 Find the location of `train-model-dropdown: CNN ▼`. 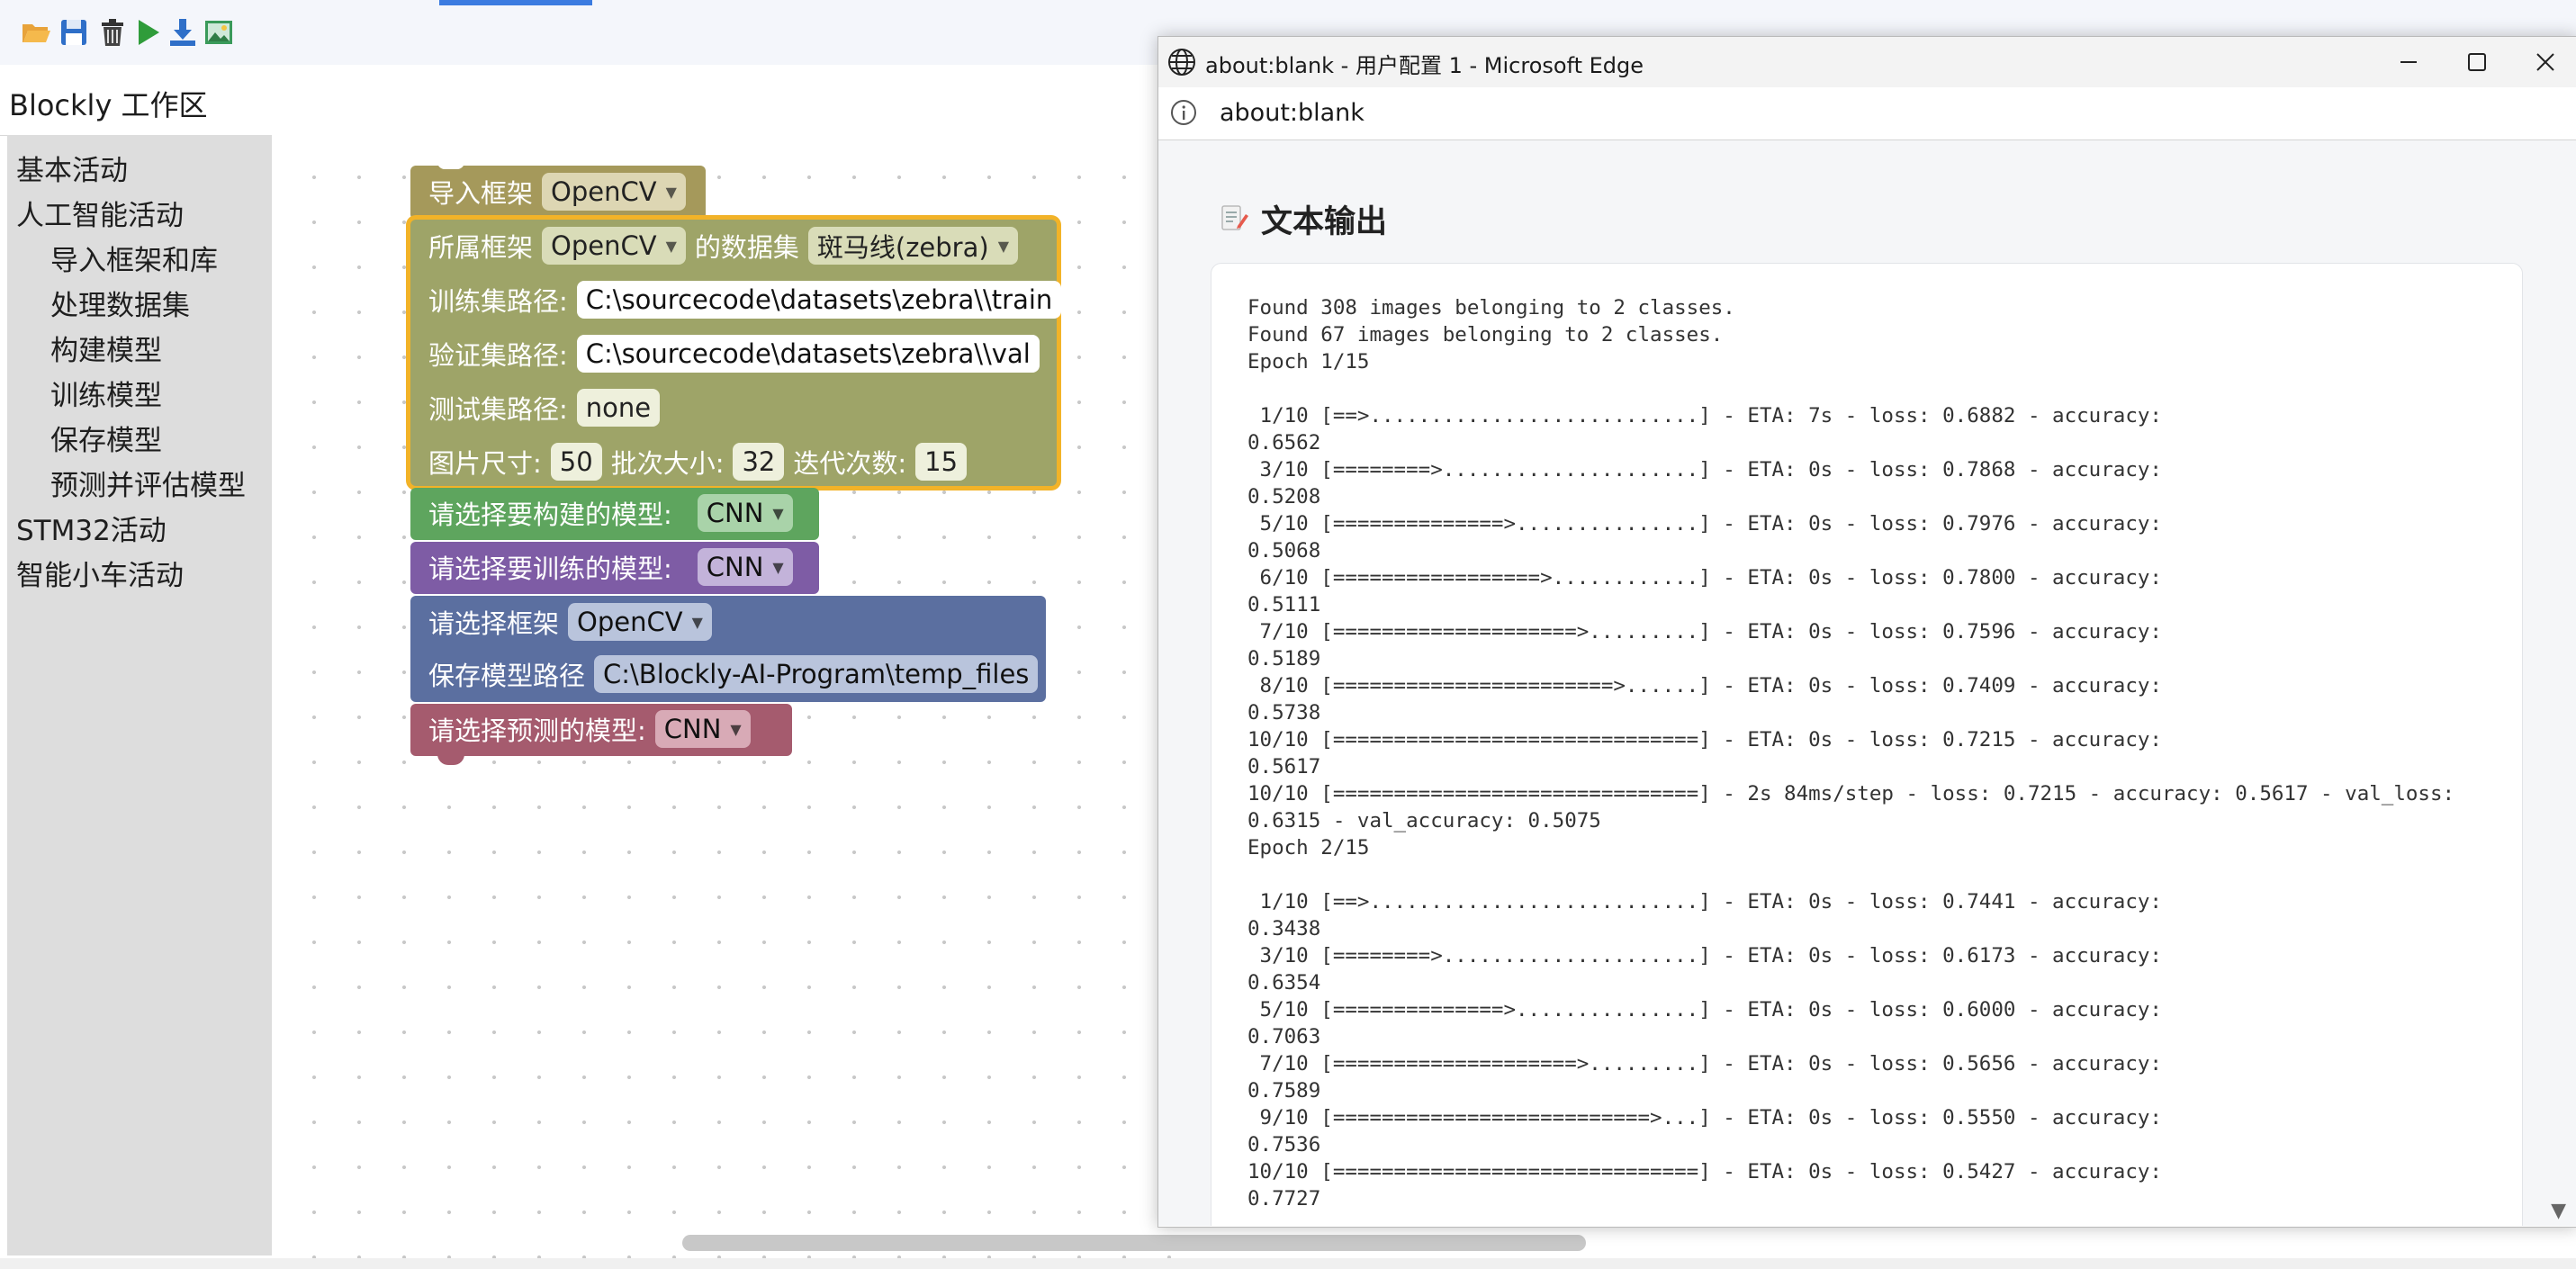

train-model-dropdown: CNN ▼ is located at coordinates (745, 567).